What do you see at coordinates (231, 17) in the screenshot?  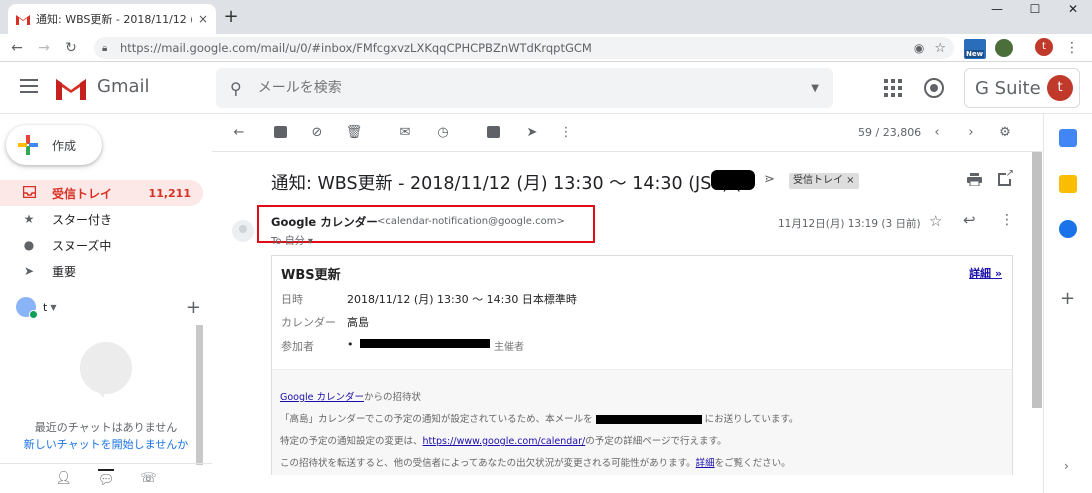 I see `new-tab-button: +` at bounding box center [231, 17].